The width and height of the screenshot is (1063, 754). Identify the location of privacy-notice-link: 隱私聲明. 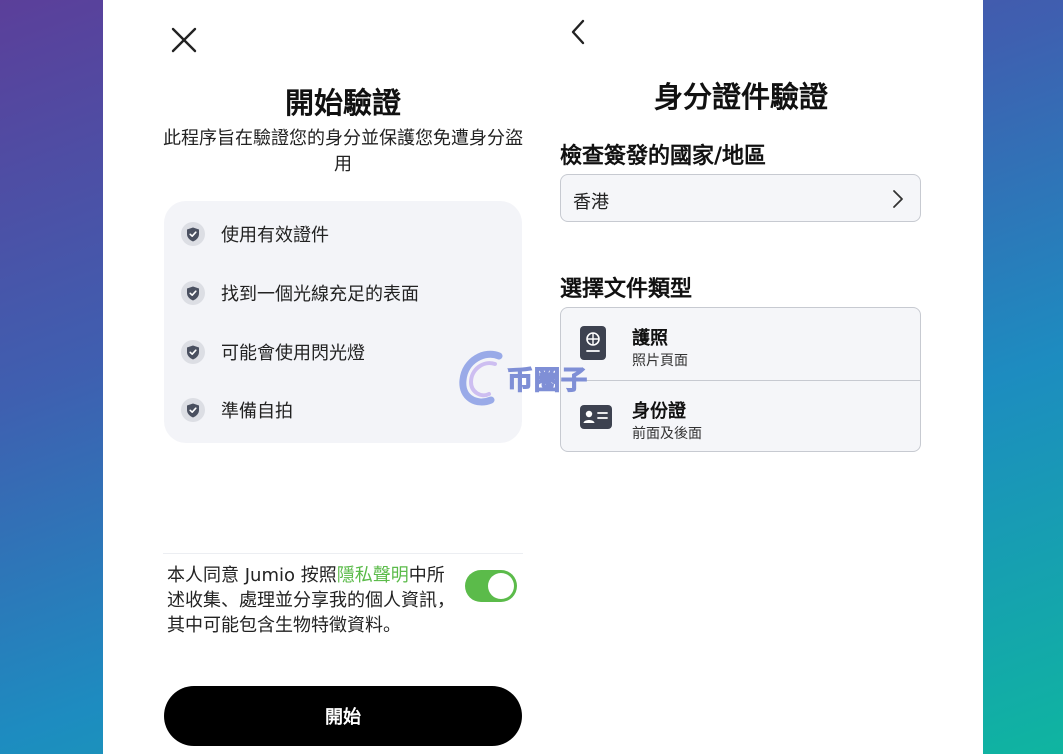
(373, 575).